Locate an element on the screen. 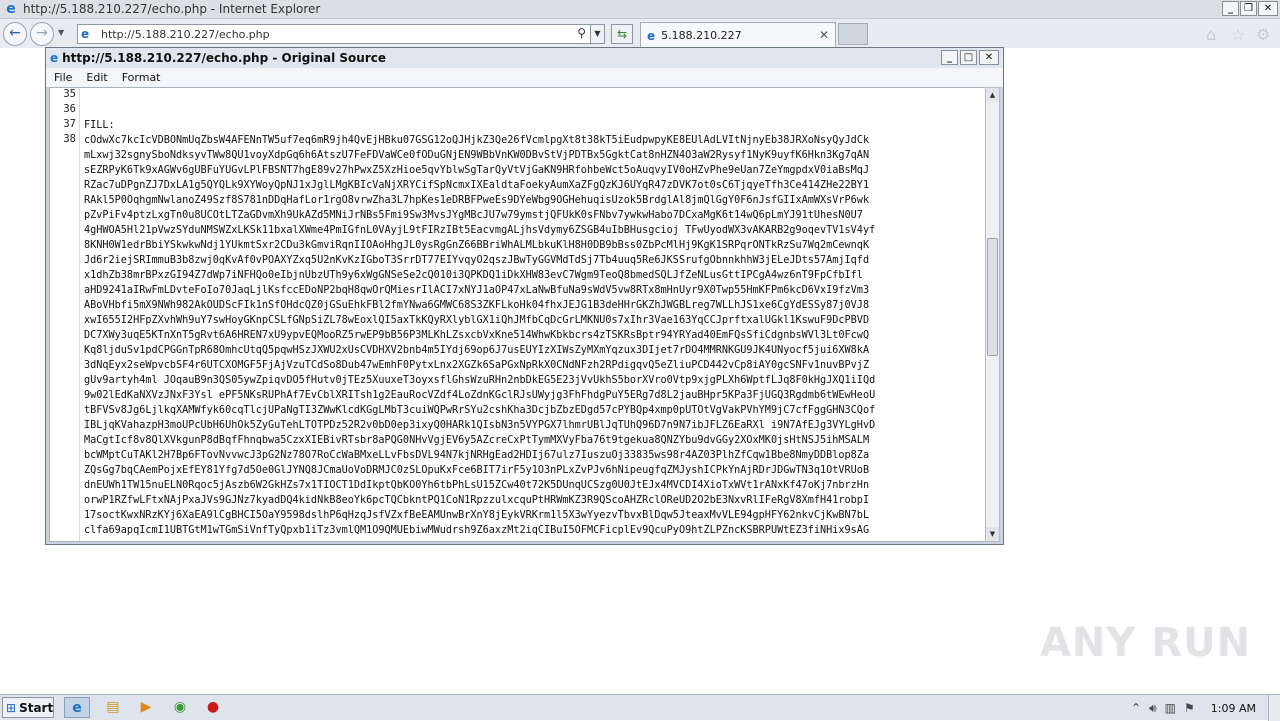  tab-close-icon: ✕ is located at coordinates (824, 35).